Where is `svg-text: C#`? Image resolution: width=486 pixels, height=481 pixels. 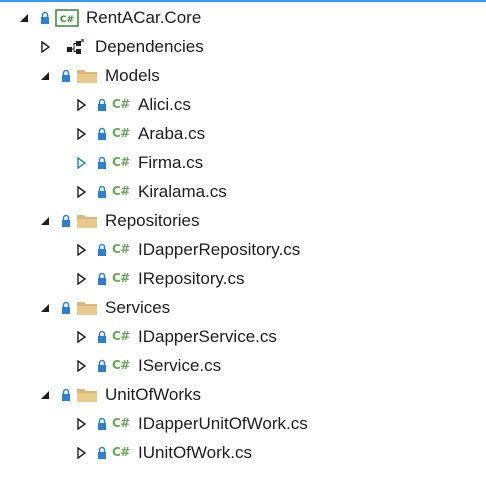
svg-text: C# is located at coordinates (67, 20).